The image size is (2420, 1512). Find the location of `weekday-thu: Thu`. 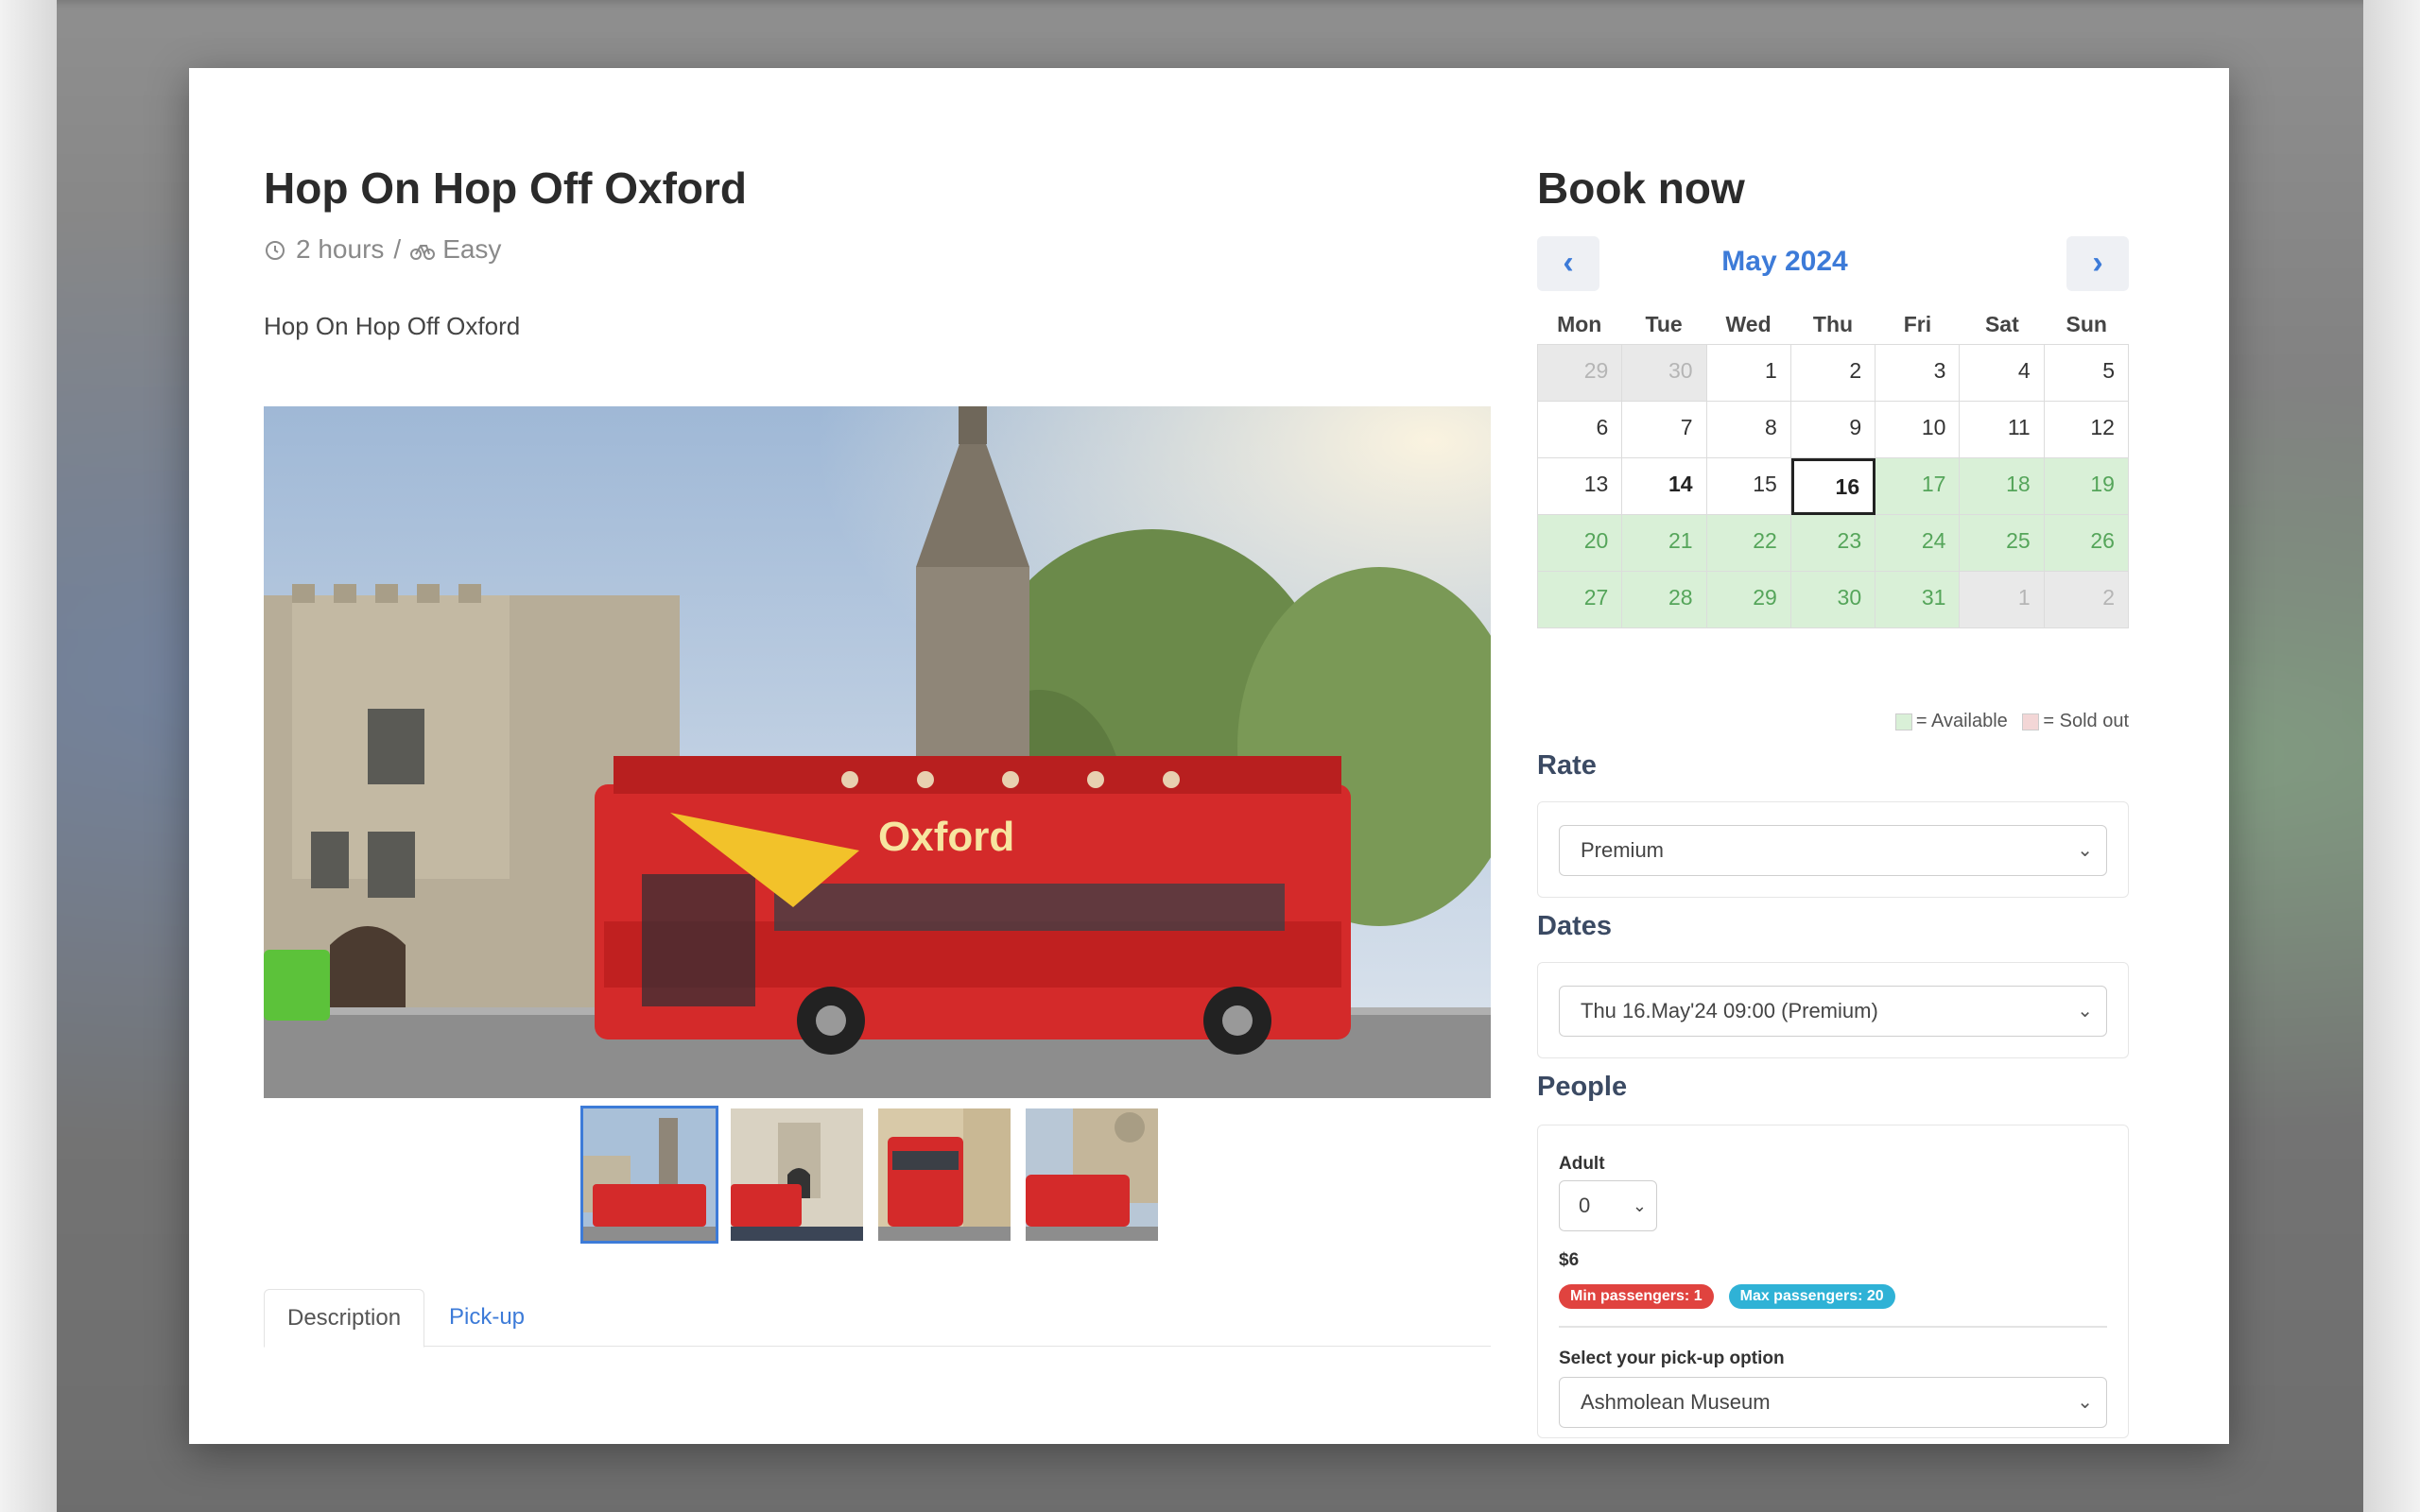

weekday-thu: Thu is located at coordinates (1833, 324).